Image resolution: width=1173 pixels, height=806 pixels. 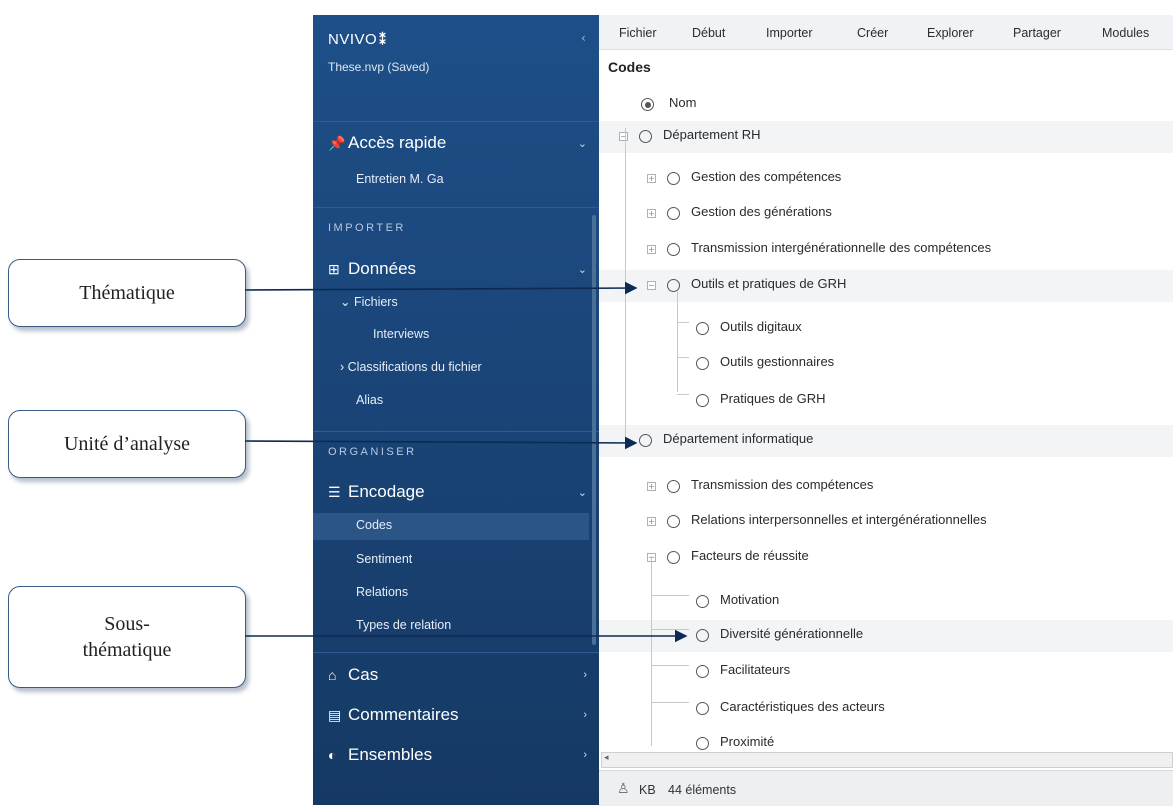 What do you see at coordinates (463, 269) in the screenshot?
I see `sidebar-data: ⊞ Données ⌄` at bounding box center [463, 269].